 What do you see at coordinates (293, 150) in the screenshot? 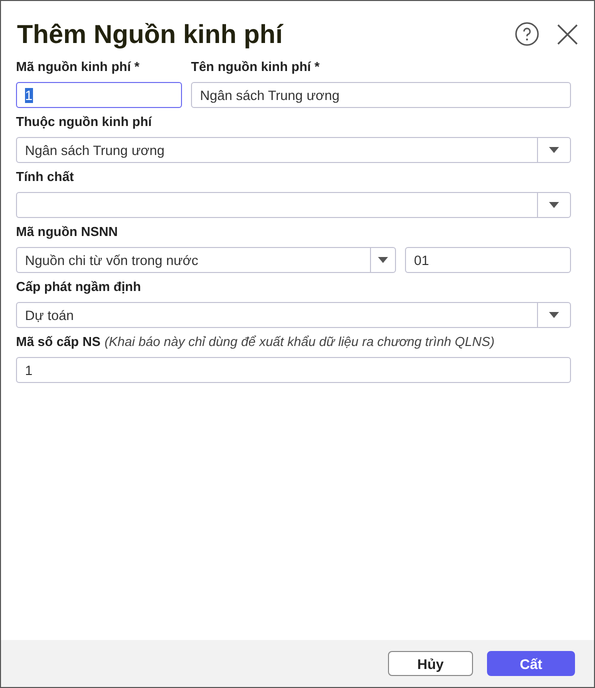
I see `dropdown-field: Ngân sách Trung ương` at bounding box center [293, 150].